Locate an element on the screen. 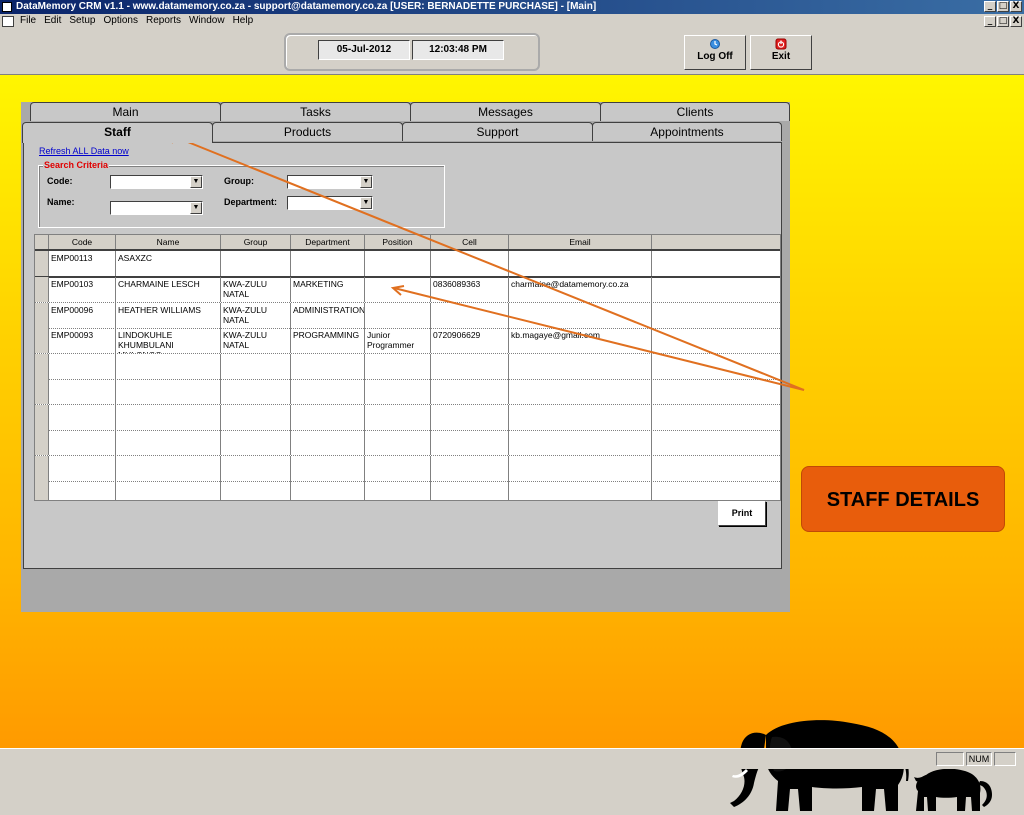  column-header-position: Position is located at coordinates (398, 242).